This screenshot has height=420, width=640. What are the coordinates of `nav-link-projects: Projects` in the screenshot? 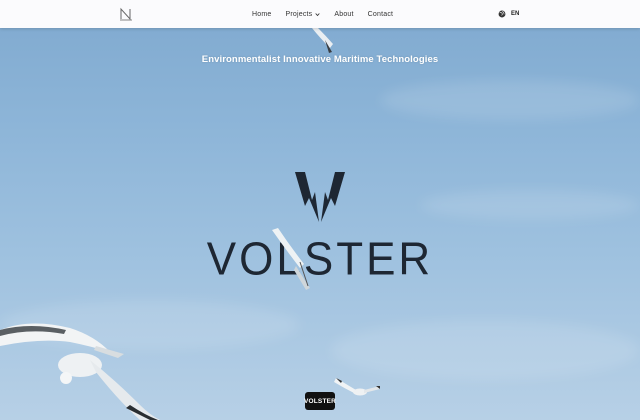 It's located at (303, 14).